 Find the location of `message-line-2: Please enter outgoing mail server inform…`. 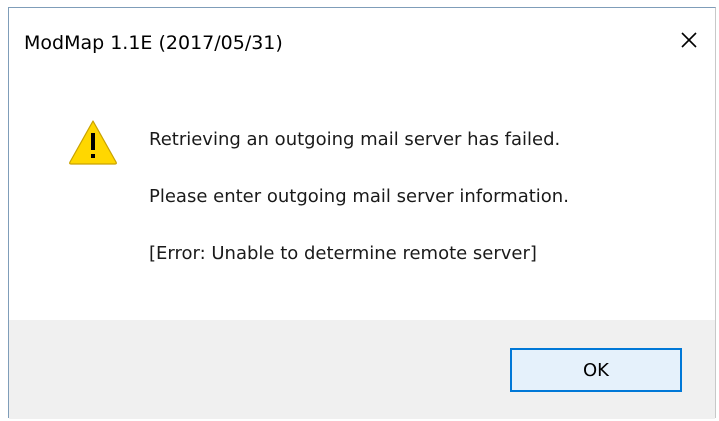

message-line-2: Please enter outgoing mail server inform… is located at coordinates (359, 196).